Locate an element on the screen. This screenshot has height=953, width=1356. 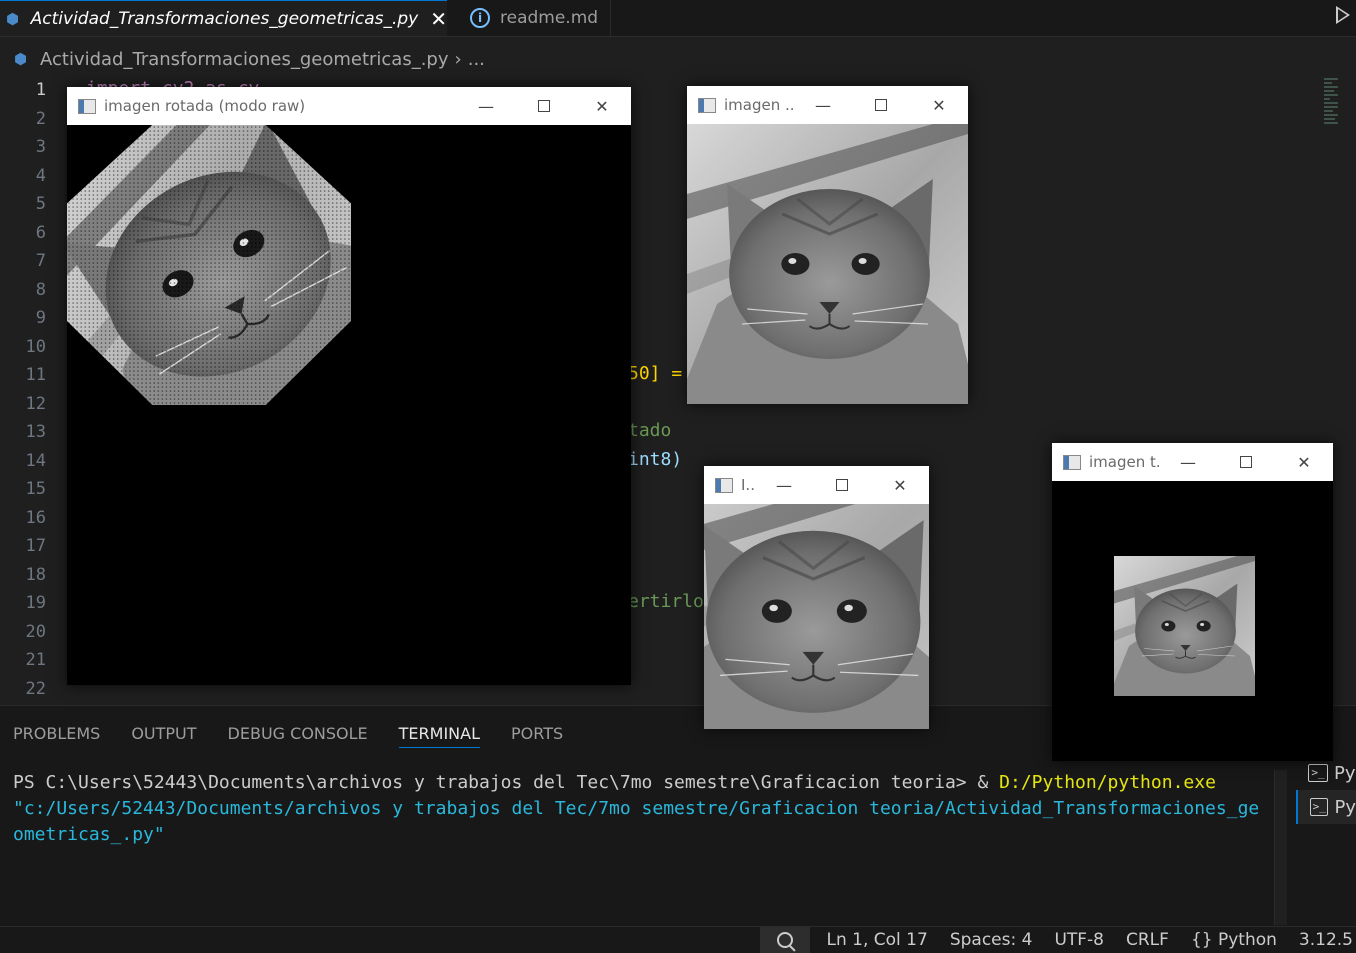
line-number: 7 is located at coordinates (40, 261).